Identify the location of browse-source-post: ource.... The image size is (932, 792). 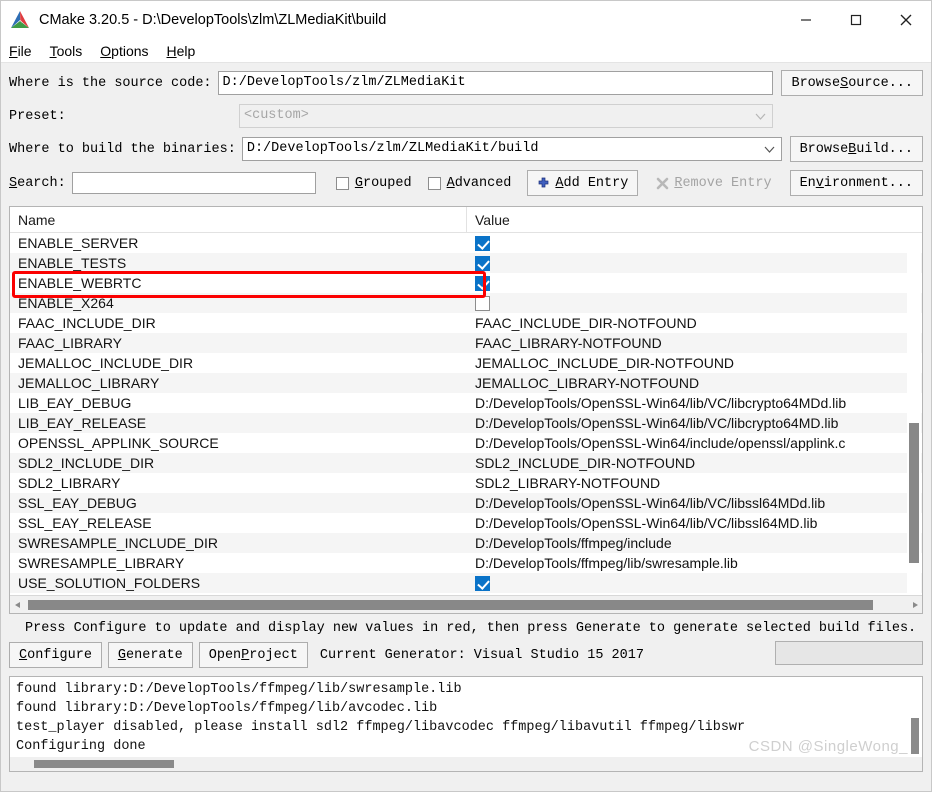
(880, 83).